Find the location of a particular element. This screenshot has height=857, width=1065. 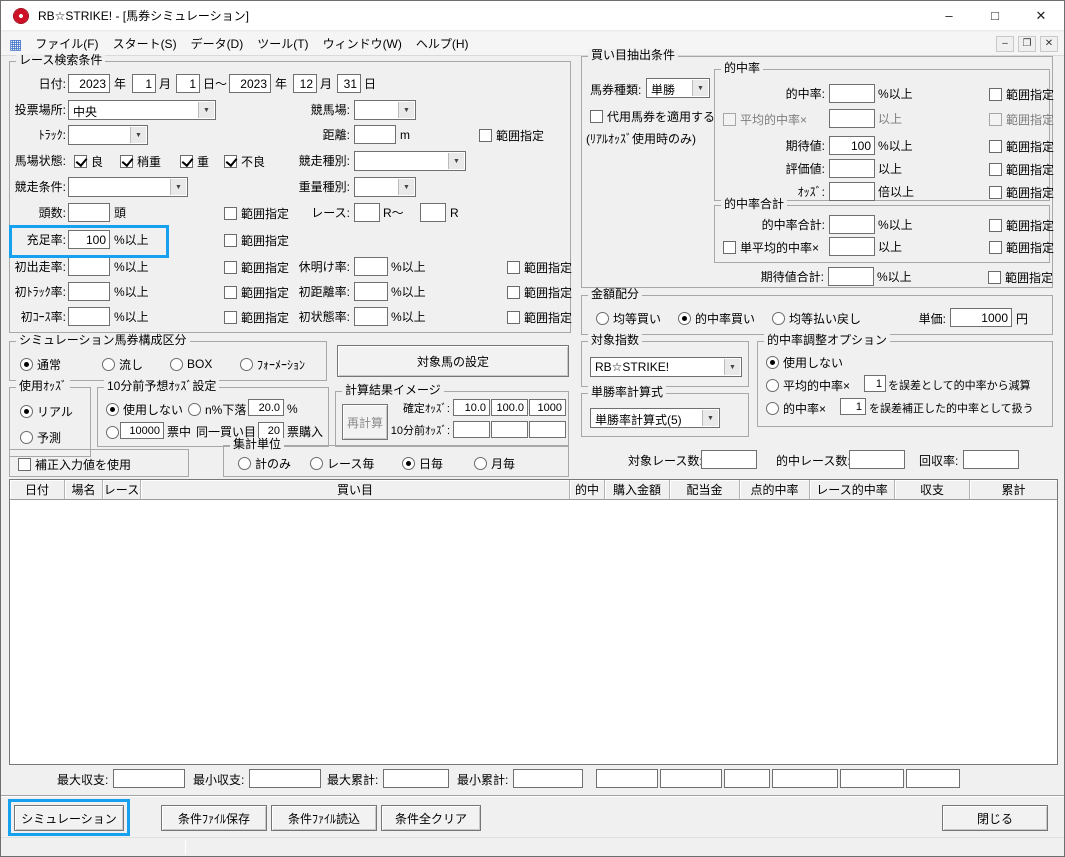

first-dist-input is located at coordinates (371, 291).